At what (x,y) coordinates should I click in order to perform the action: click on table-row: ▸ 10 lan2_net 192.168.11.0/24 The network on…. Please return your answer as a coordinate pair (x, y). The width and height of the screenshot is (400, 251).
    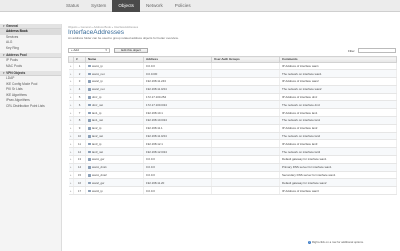
    Looking at the image, I should click on (232, 136).